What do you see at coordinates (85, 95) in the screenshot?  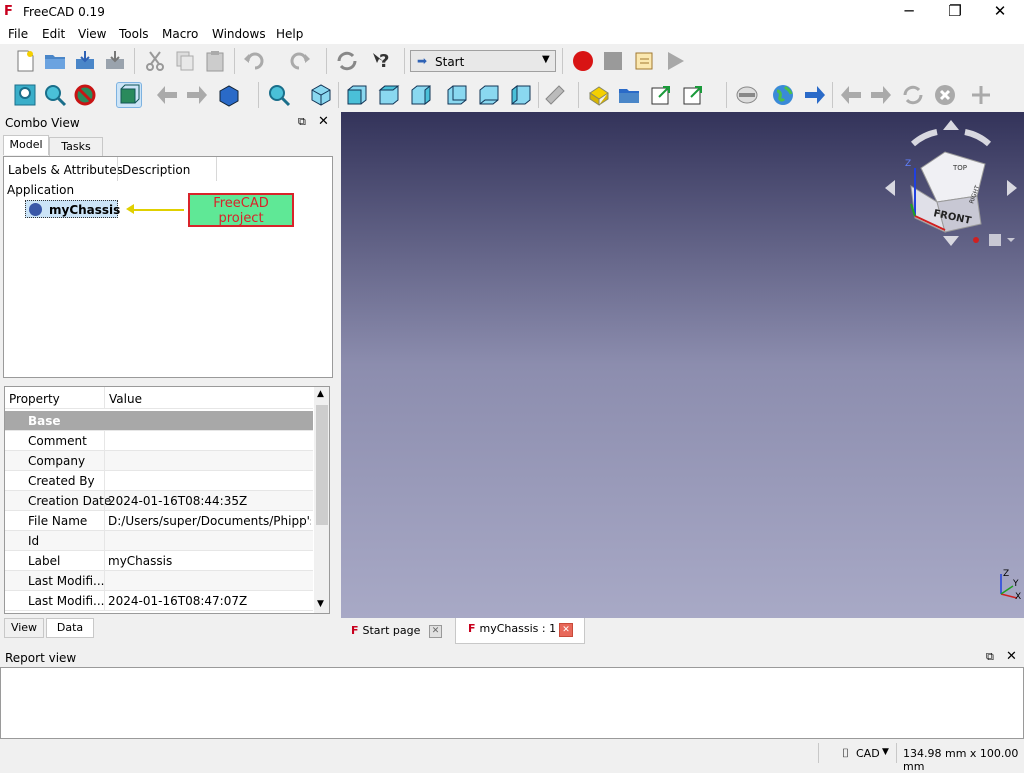 I see `draw-style-icon` at bounding box center [85, 95].